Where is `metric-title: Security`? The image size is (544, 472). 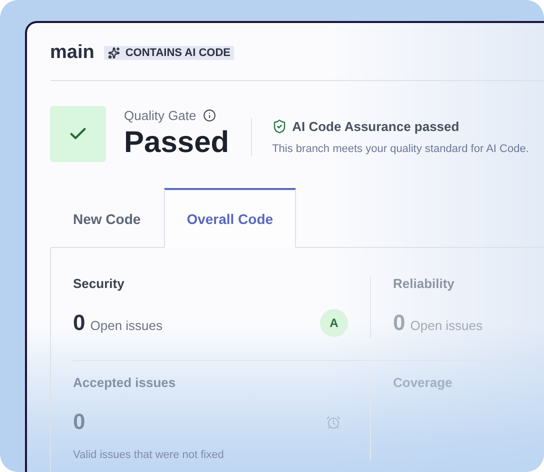 metric-title: Security is located at coordinates (99, 283).